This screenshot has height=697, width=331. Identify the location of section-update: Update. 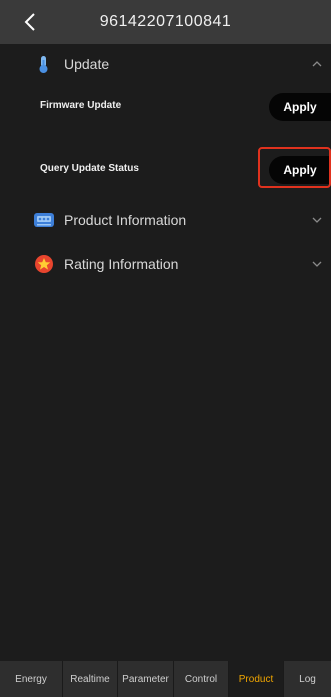
(165, 64).